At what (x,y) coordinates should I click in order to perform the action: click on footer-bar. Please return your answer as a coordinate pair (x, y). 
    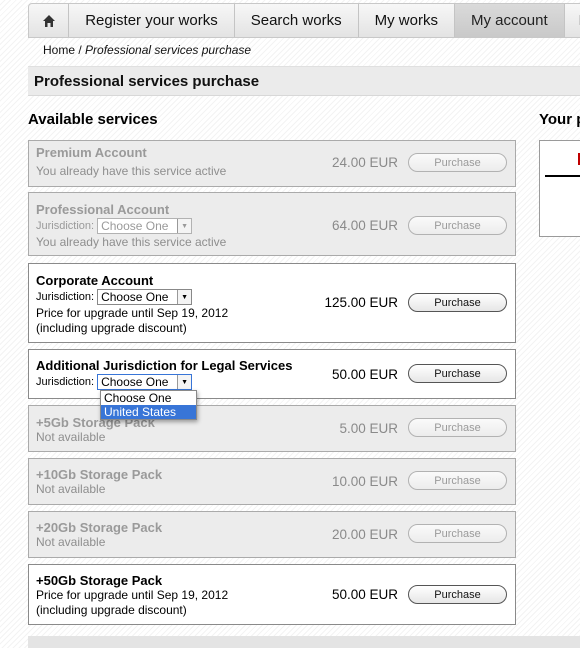
    Looking at the image, I should click on (304, 642).